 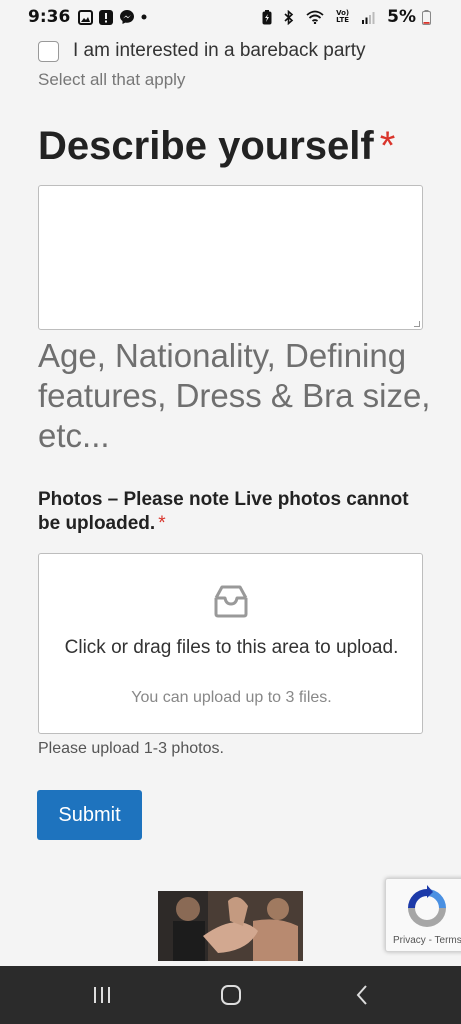 I want to click on battery-saver-icon, so click(x=267, y=17).